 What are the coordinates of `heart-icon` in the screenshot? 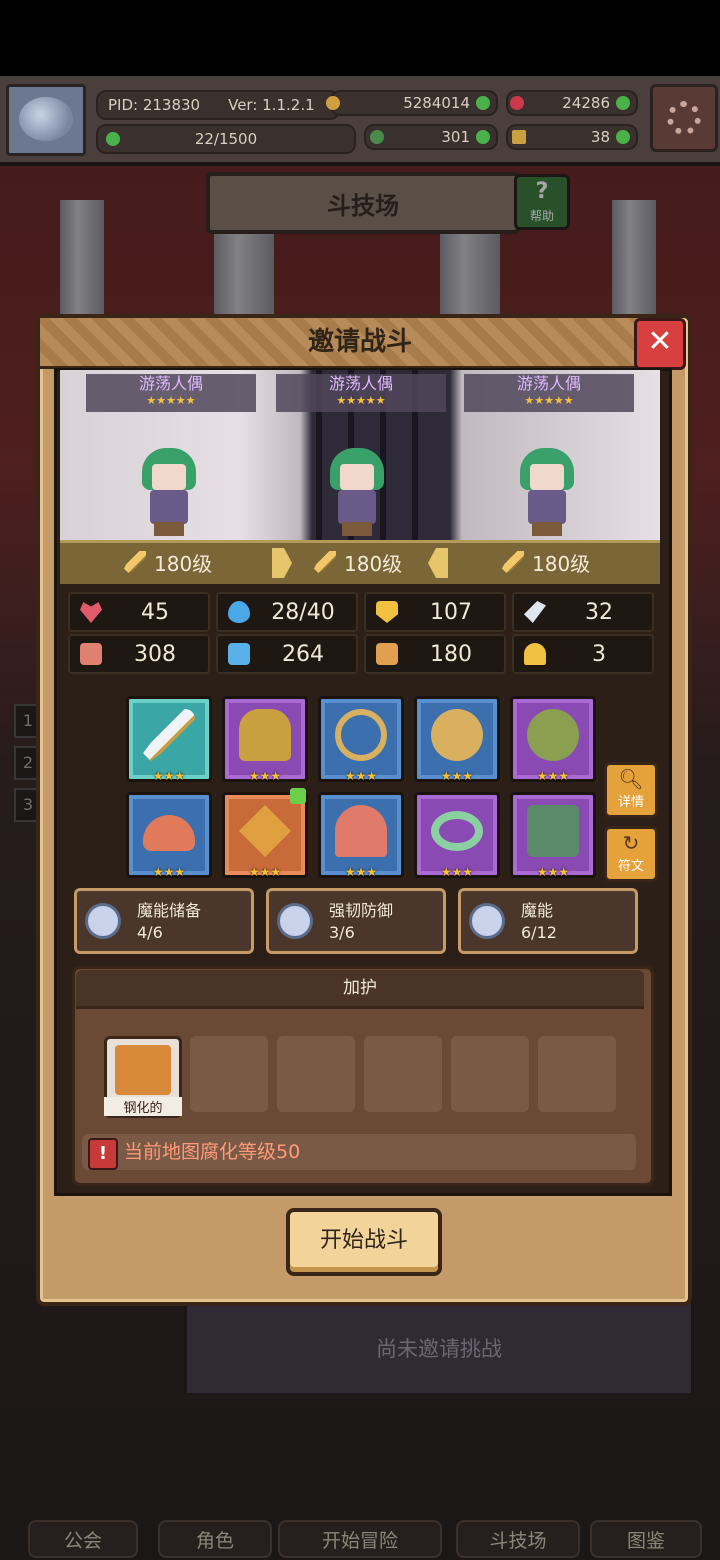 It's located at (91, 612).